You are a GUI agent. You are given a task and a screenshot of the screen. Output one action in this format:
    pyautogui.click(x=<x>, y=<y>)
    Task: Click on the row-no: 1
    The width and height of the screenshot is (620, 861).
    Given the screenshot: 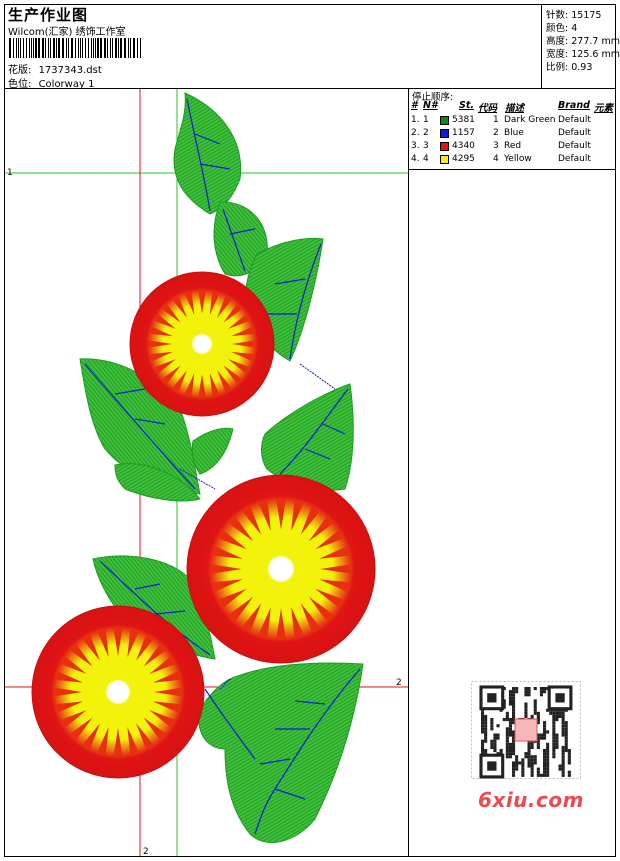 What is the action you would take?
    pyautogui.click(x=426, y=120)
    